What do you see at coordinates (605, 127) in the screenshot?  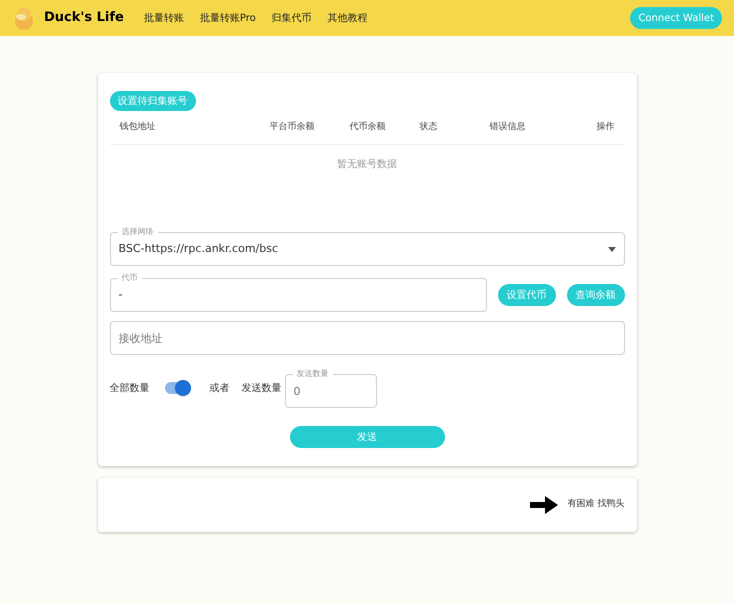 I see `column-header: 操作` at bounding box center [605, 127].